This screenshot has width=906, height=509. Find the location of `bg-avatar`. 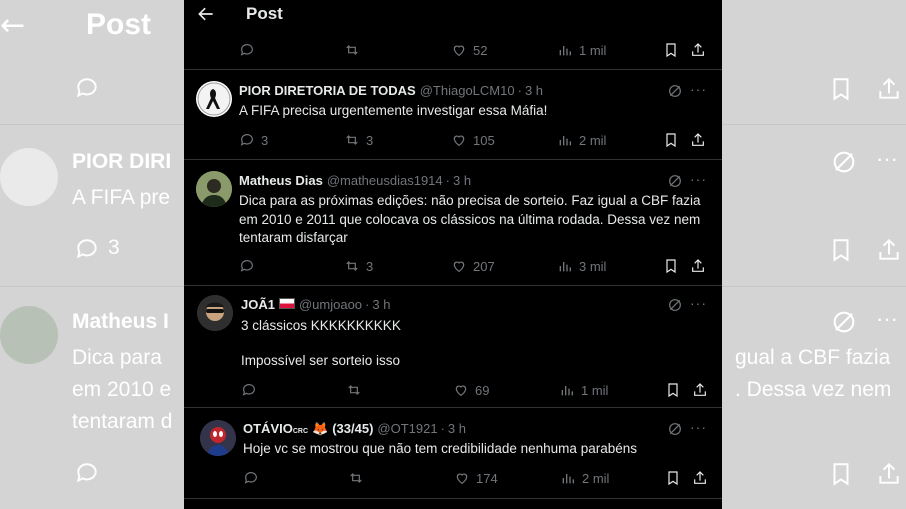

bg-avatar is located at coordinates (29, 335).